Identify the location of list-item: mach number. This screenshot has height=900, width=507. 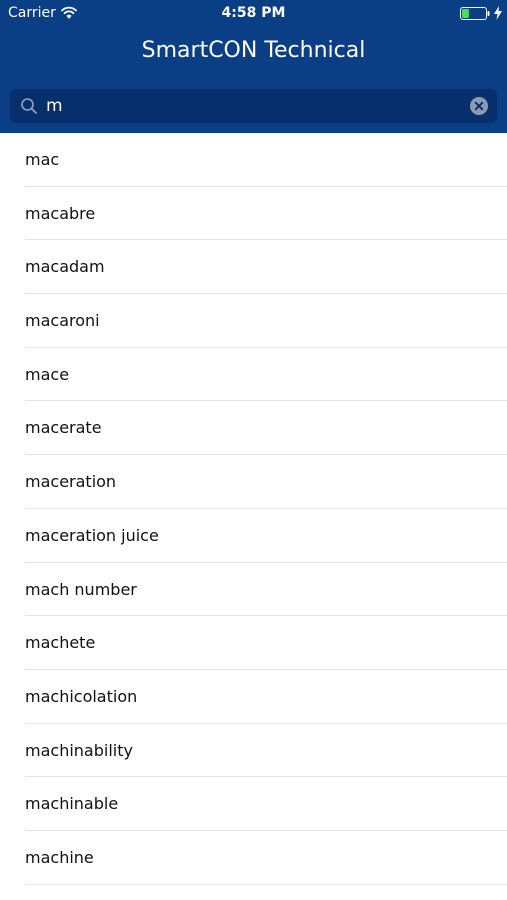
(253, 590).